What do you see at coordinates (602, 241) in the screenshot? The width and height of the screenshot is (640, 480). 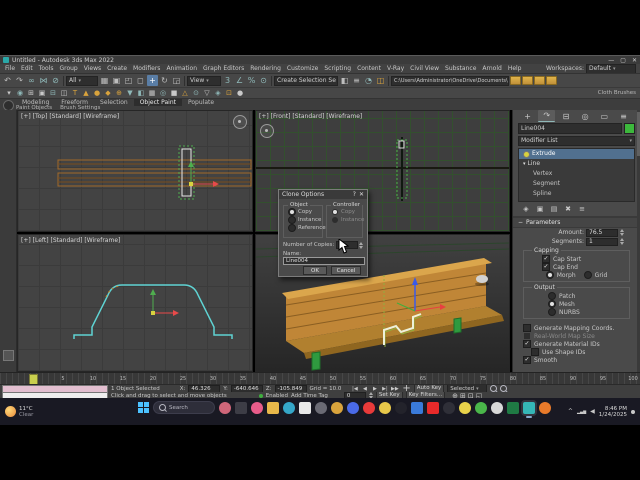 I see `segments-field: 1` at bounding box center [602, 241].